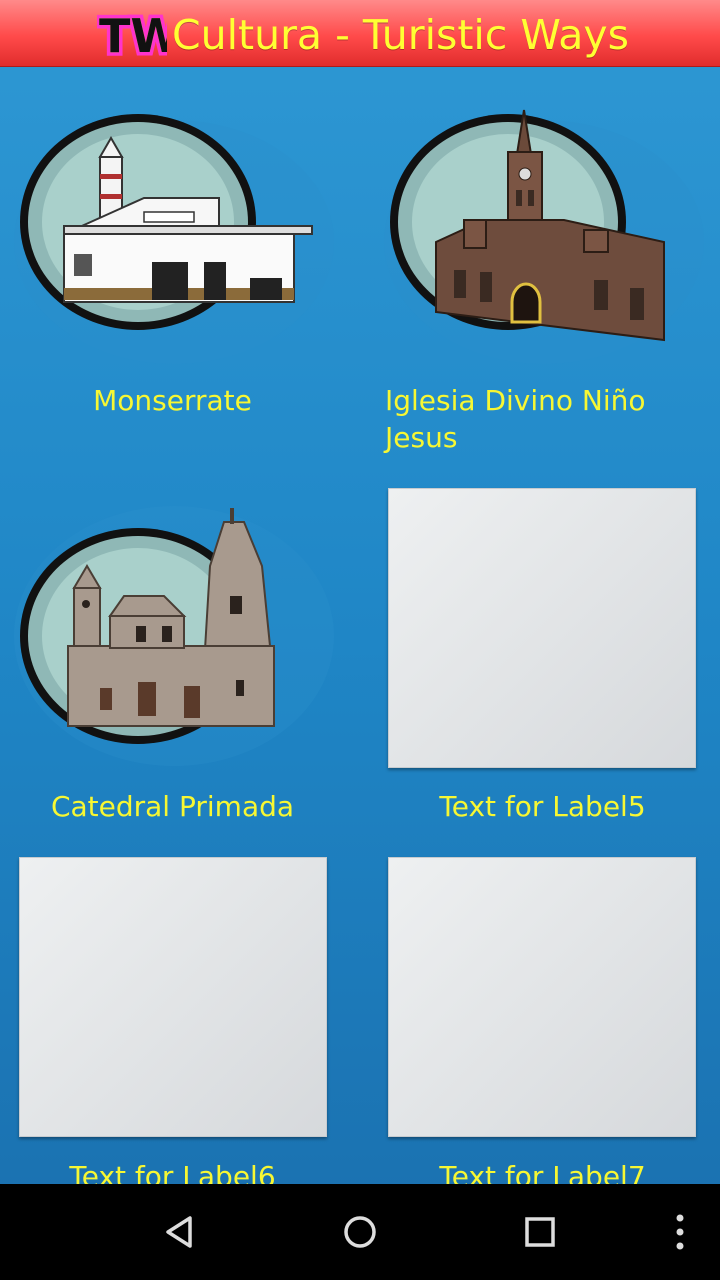 This screenshot has height=1280, width=720. Describe the element at coordinates (542, 1171) in the screenshot. I see `place-label-label7: Text for Label7` at that location.